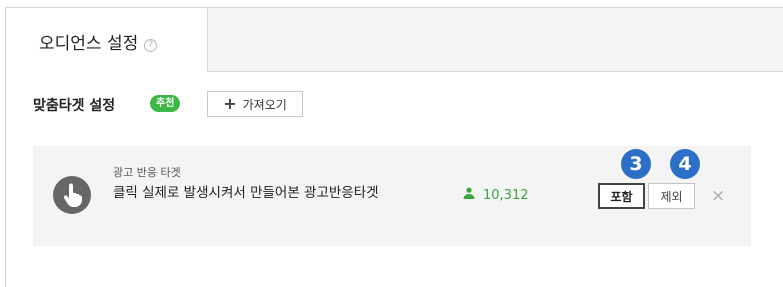  I want to click on exclude-button: 제외, so click(671, 196).